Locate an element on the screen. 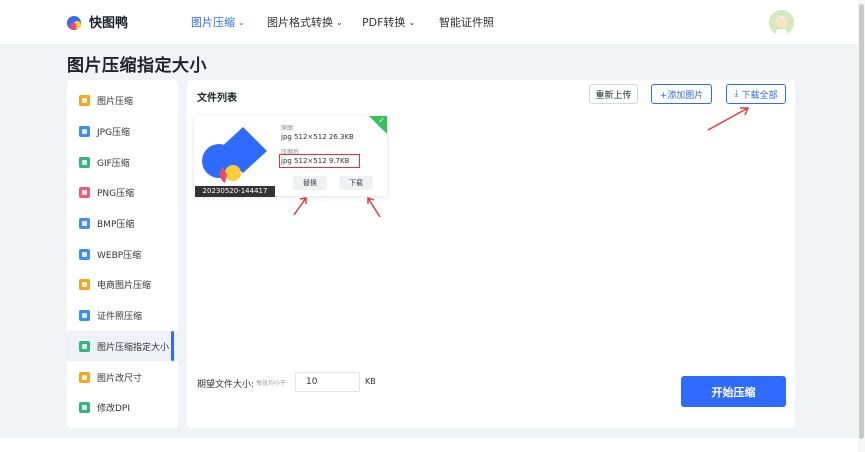 This screenshot has height=452, width=865. sidebar-item-bmp-compress: BMP压缩 is located at coordinates (122, 223).